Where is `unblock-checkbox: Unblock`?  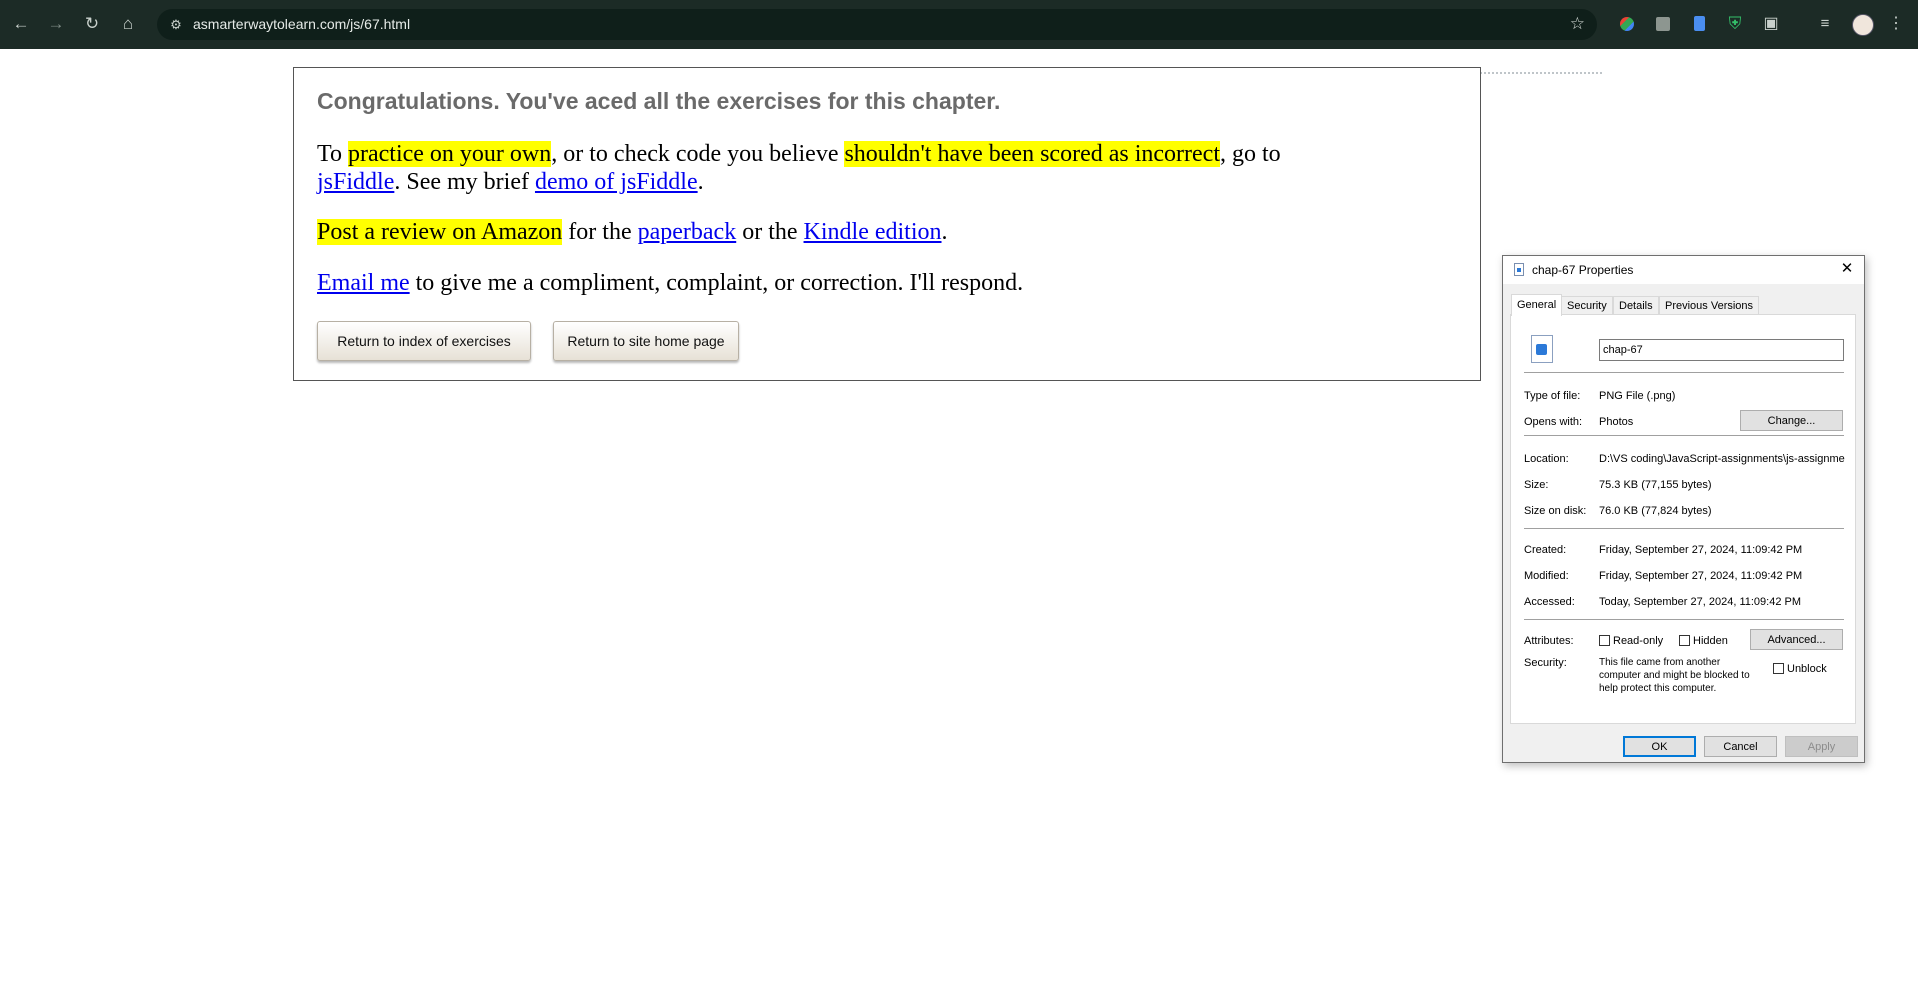
unblock-checkbox: Unblock is located at coordinates (1800, 669).